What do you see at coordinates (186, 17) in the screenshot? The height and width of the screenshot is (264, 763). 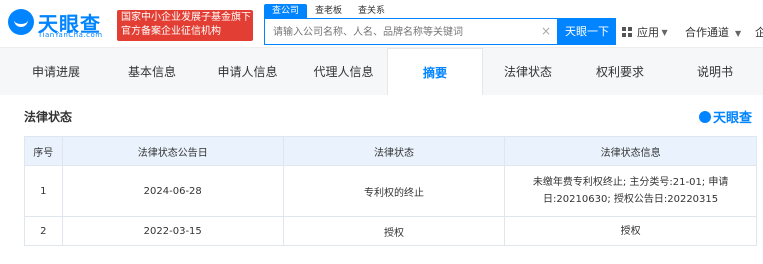 I see `banner-line-1: 国家中小企业发展子基金旗下` at bounding box center [186, 17].